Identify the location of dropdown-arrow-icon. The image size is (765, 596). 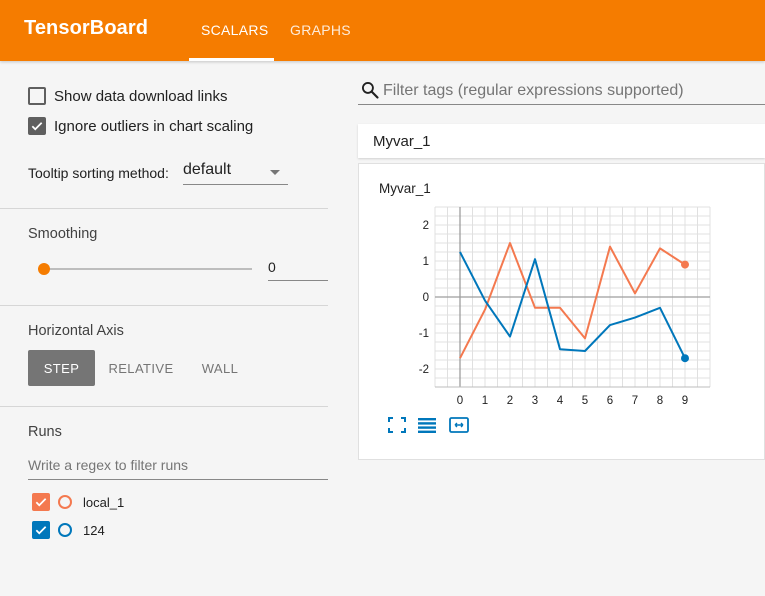
(275, 172).